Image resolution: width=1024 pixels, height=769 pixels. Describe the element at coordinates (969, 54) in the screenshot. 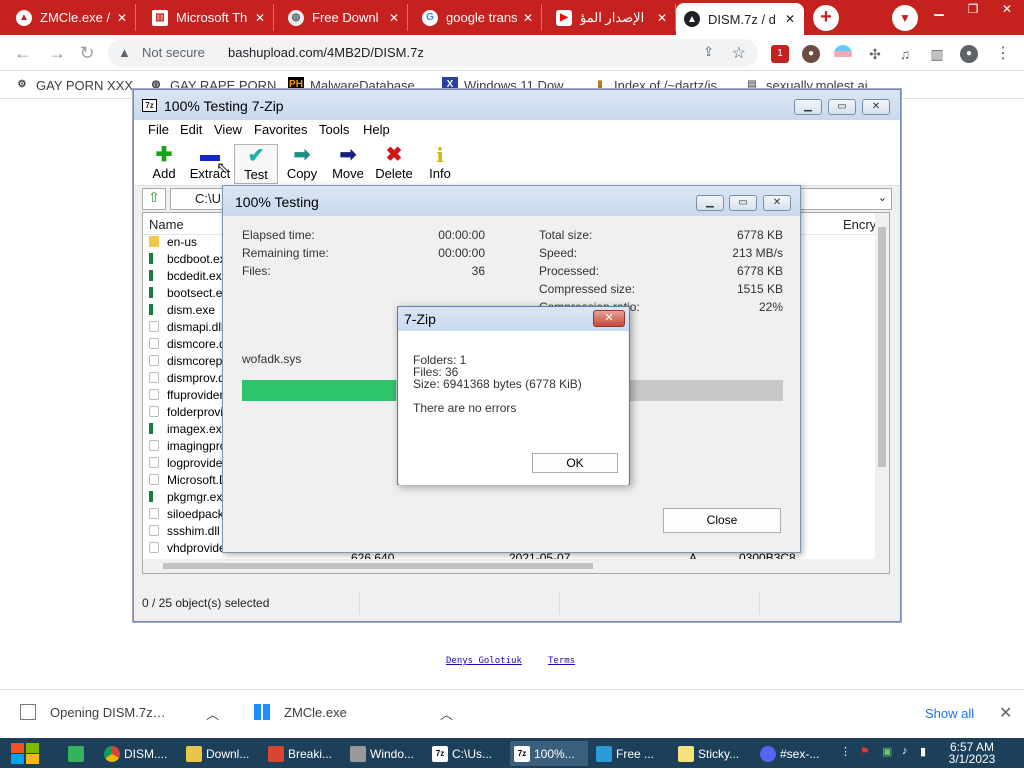

I see `profile-icon: ●` at that location.